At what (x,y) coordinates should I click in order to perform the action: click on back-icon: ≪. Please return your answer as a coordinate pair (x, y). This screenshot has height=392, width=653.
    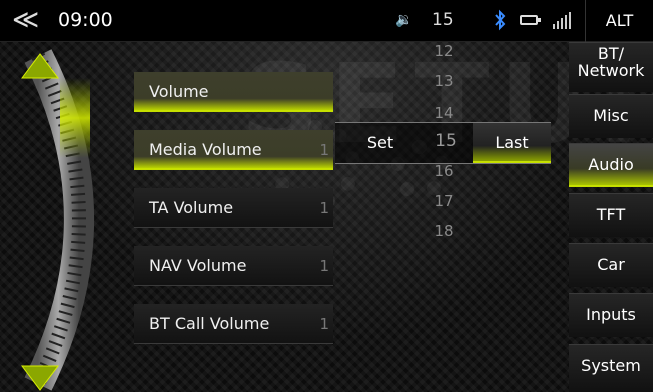
    Looking at the image, I should click on (25, 20).